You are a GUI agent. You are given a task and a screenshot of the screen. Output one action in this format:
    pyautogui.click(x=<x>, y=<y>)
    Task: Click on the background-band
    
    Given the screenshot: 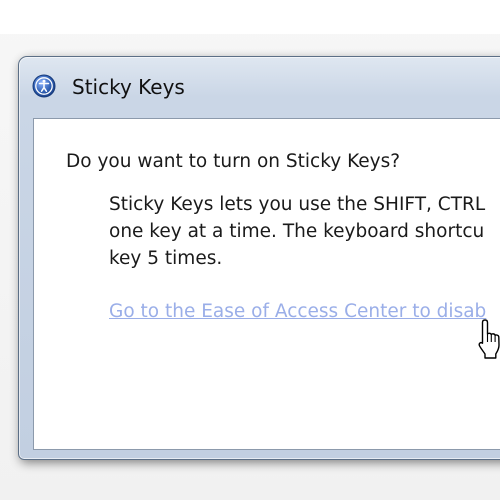 What is the action you would take?
    pyautogui.click(x=250, y=17)
    